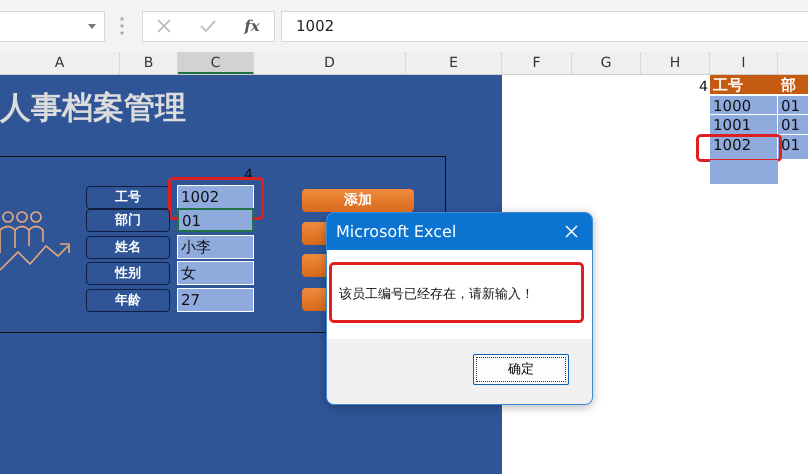 Image resolution: width=808 pixels, height=474 pixels. I want to click on table-cell: 1001, so click(744, 125).